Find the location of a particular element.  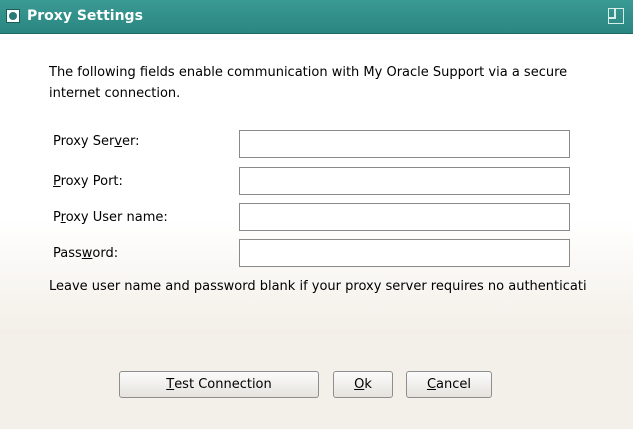

proxy-user-name-input is located at coordinates (404, 217).